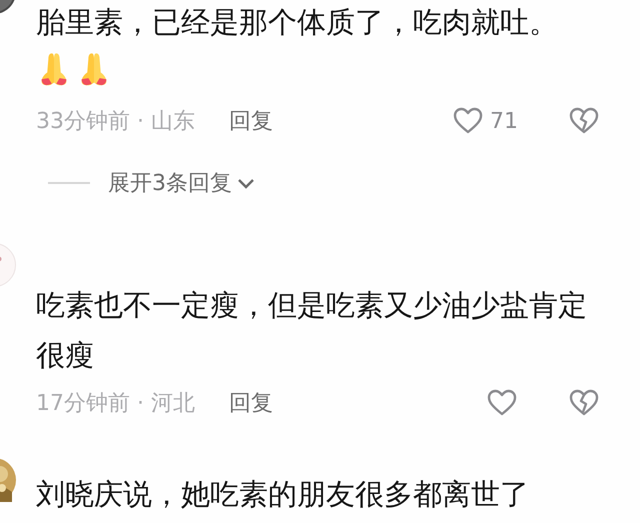 The height and width of the screenshot is (523, 640). I want to click on comment-text: 胎里素，已经是那个体质了，吃肉就吐。, so click(297, 22).